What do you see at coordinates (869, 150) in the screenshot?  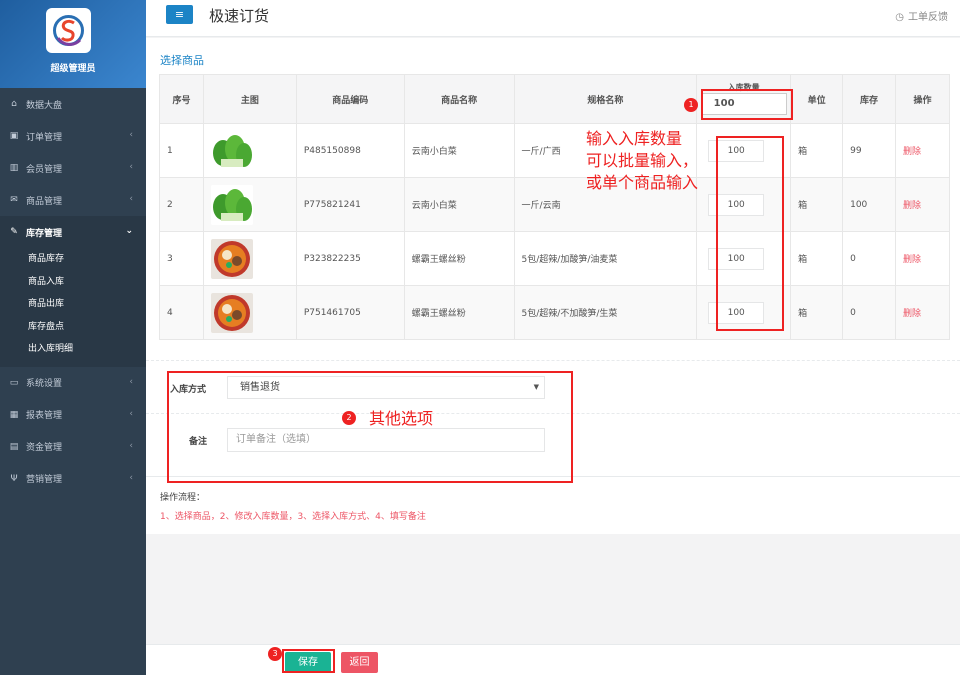 I see `row-stock: 99` at bounding box center [869, 150].